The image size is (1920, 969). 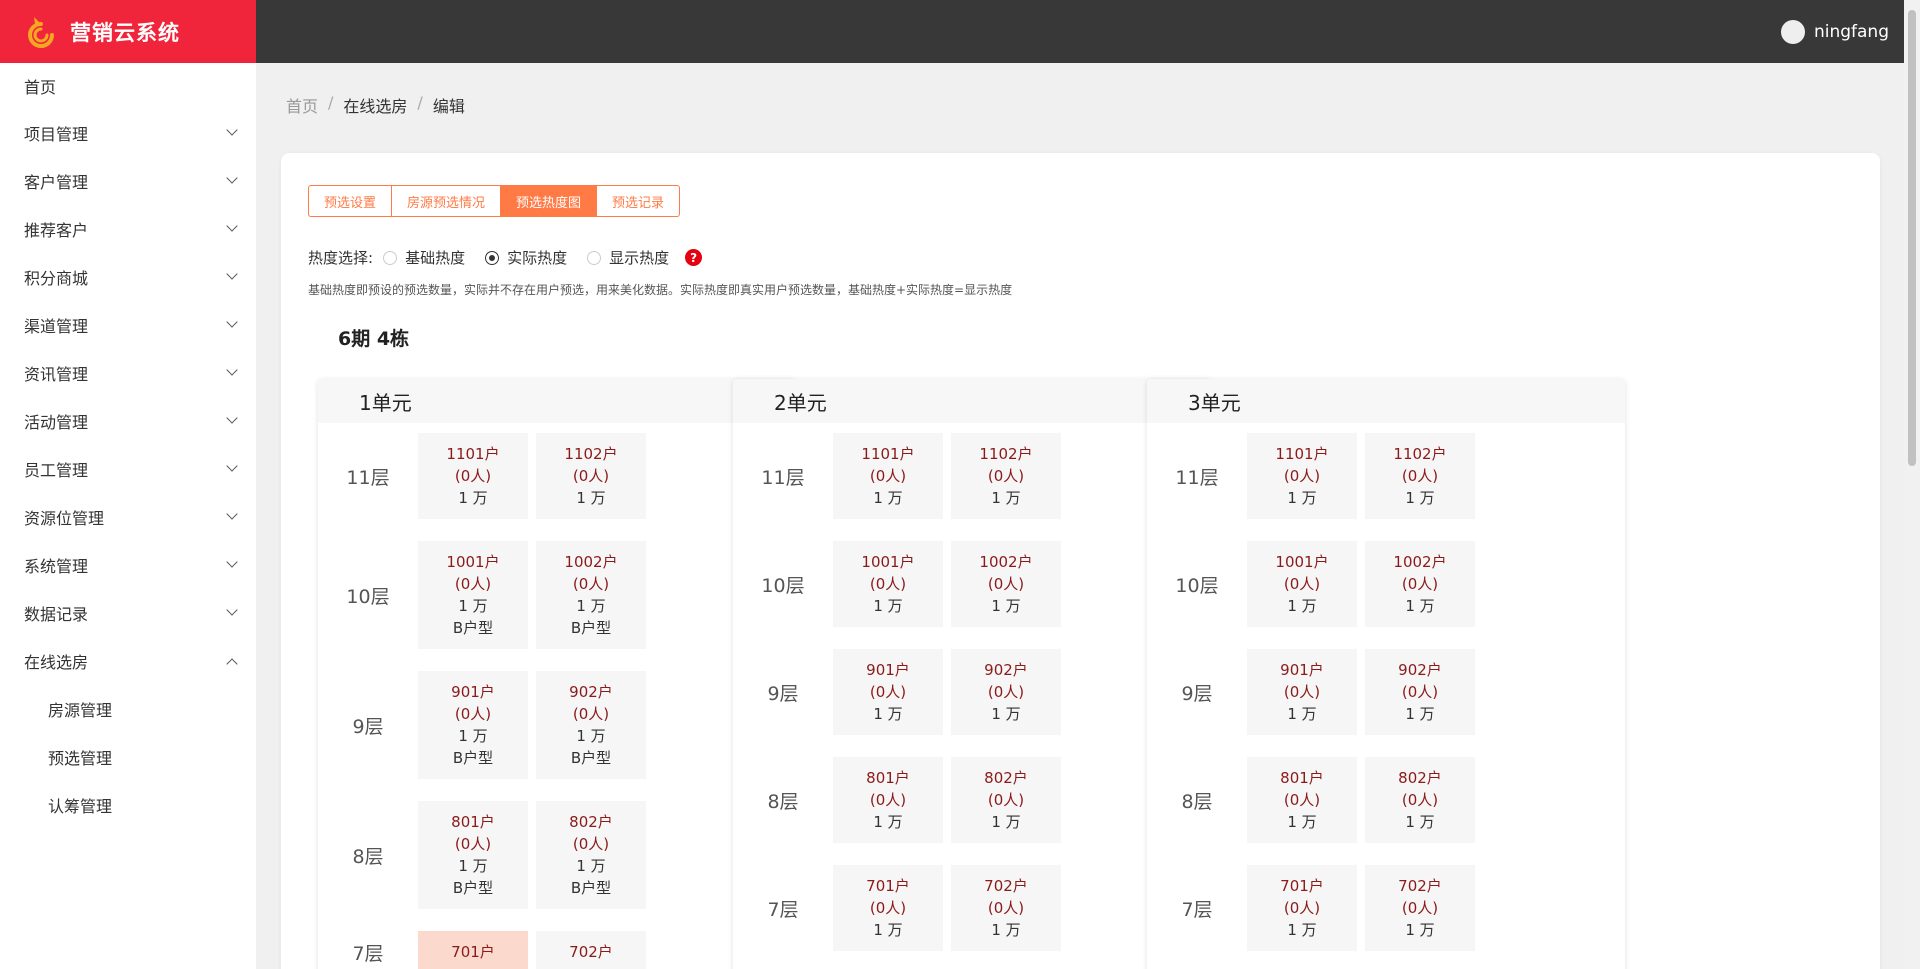 What do you see at coordinates (128, 373) in the screenshot?
I see `sidebar-item: 资讯管理` at bounding box center [128, 373].